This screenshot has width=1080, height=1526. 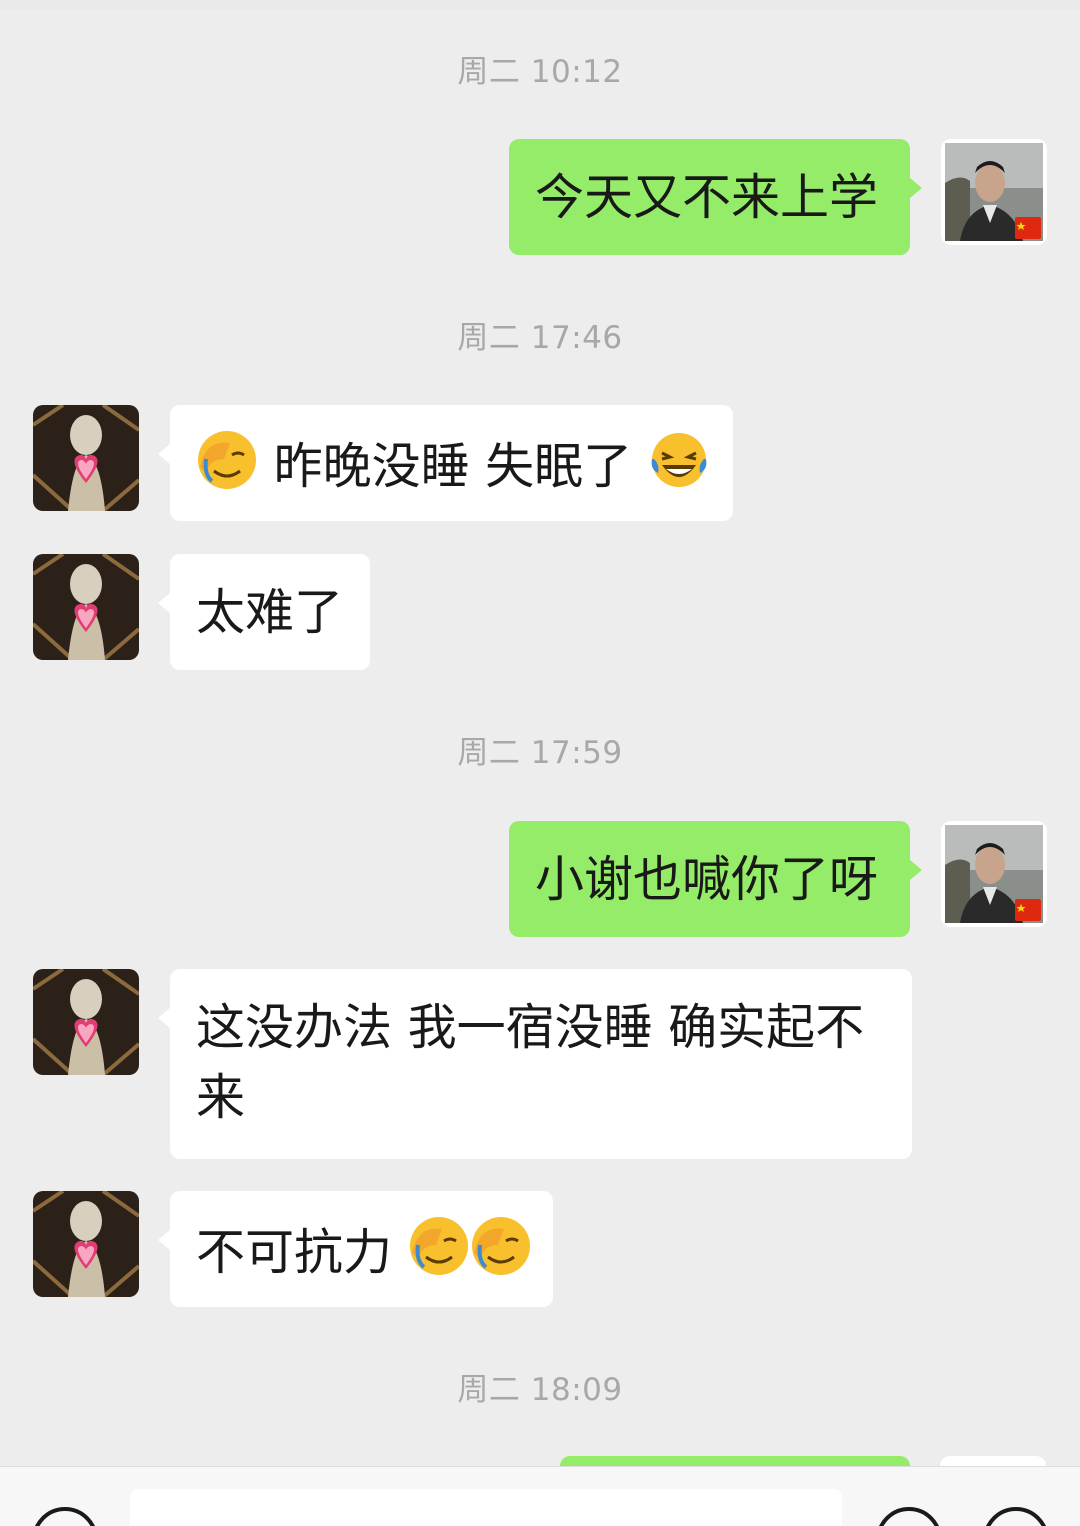 What do you see at coordinates (294, 1252) in the screenshot?
I see `message-text: 不可抗力` at bounding box center [294, 1252].